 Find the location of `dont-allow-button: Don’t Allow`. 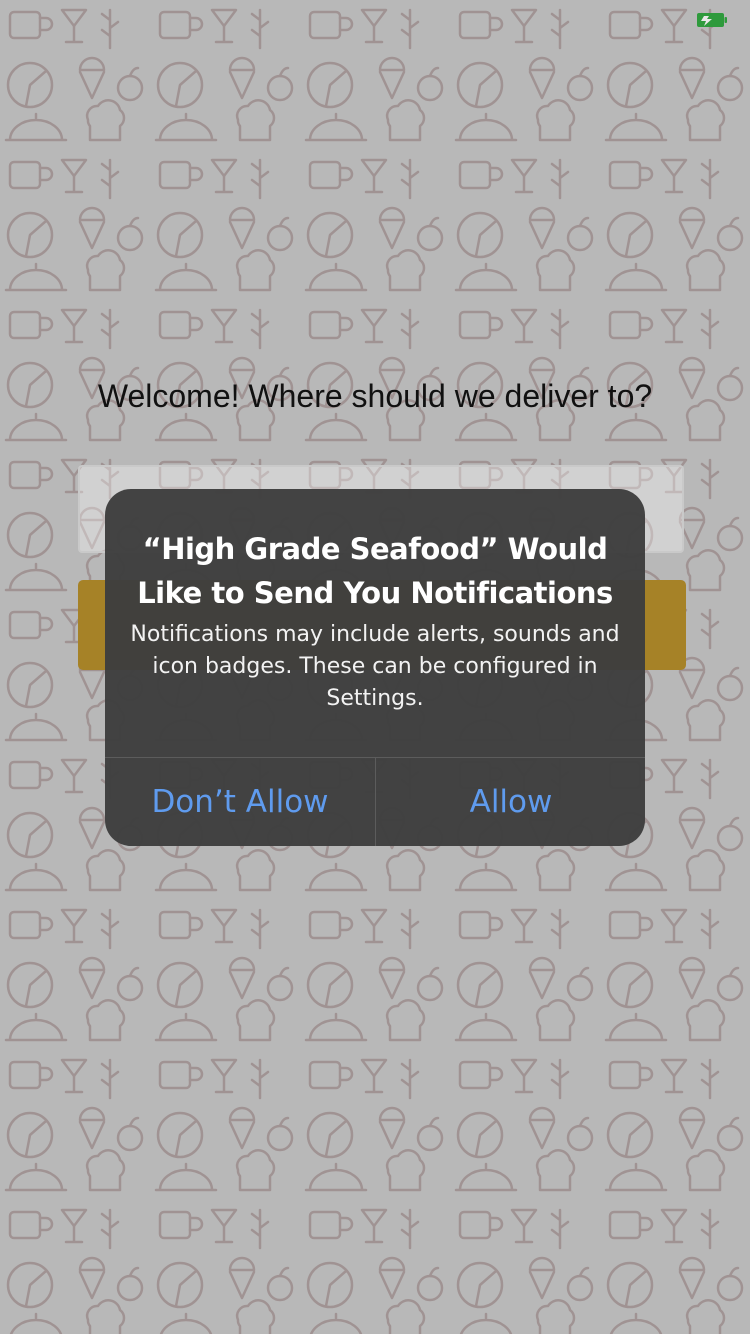

dont-allow-button: Don’t Allow is located at coordinates (240, 802).